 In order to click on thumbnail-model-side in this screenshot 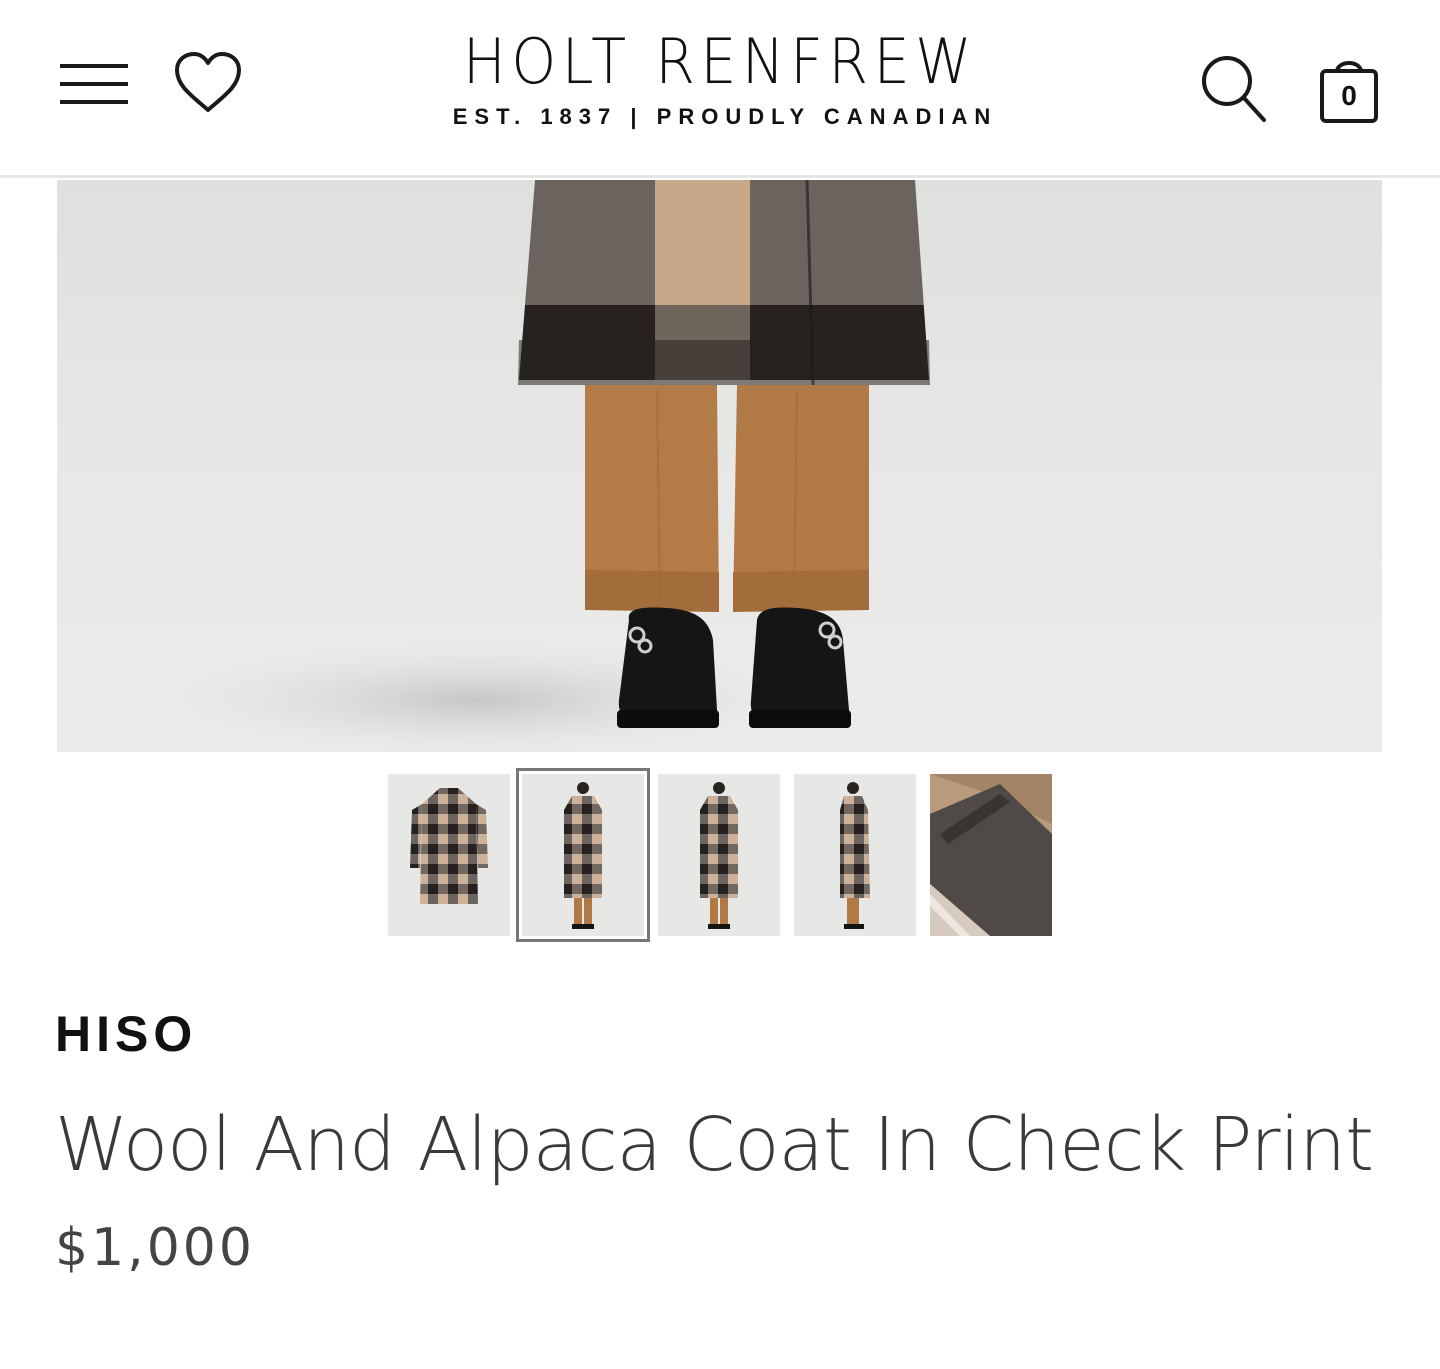, I will do `click(855, 855)`.